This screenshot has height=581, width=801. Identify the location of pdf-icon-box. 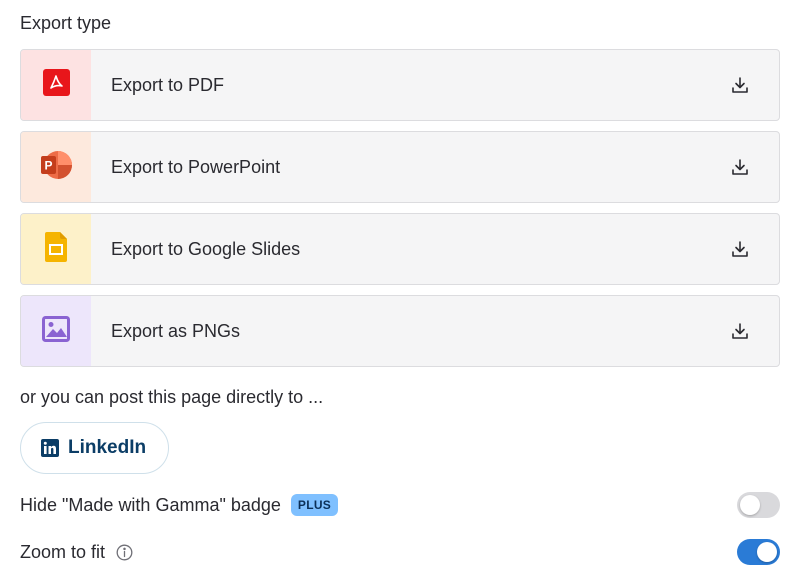
(56, 85).